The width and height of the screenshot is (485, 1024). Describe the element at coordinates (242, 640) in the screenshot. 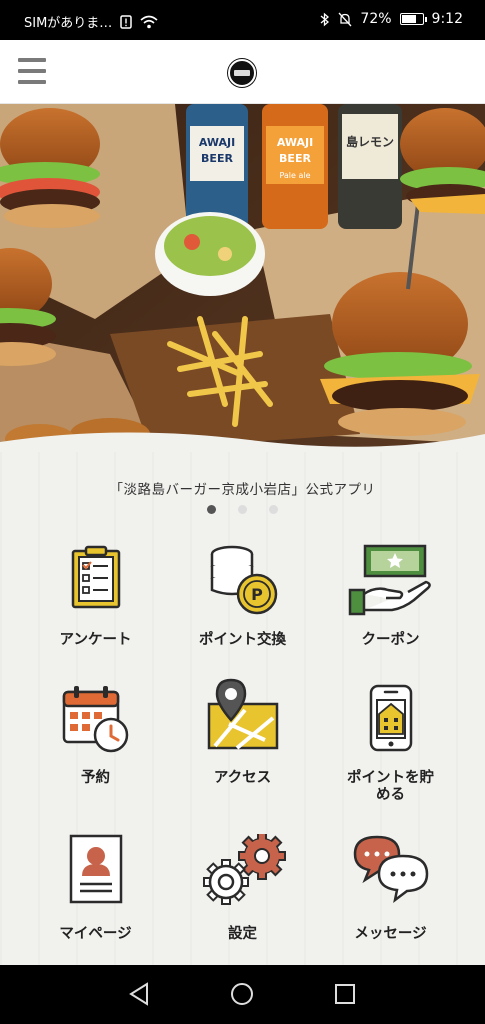

I see `menu-label: ポイント交換` at that location.